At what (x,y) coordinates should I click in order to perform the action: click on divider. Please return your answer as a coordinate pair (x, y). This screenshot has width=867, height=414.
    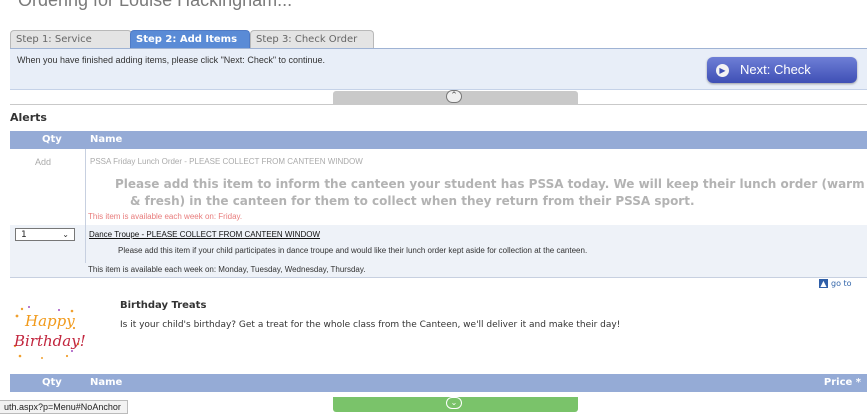
    Looking at the image, I should click on (438, 104).